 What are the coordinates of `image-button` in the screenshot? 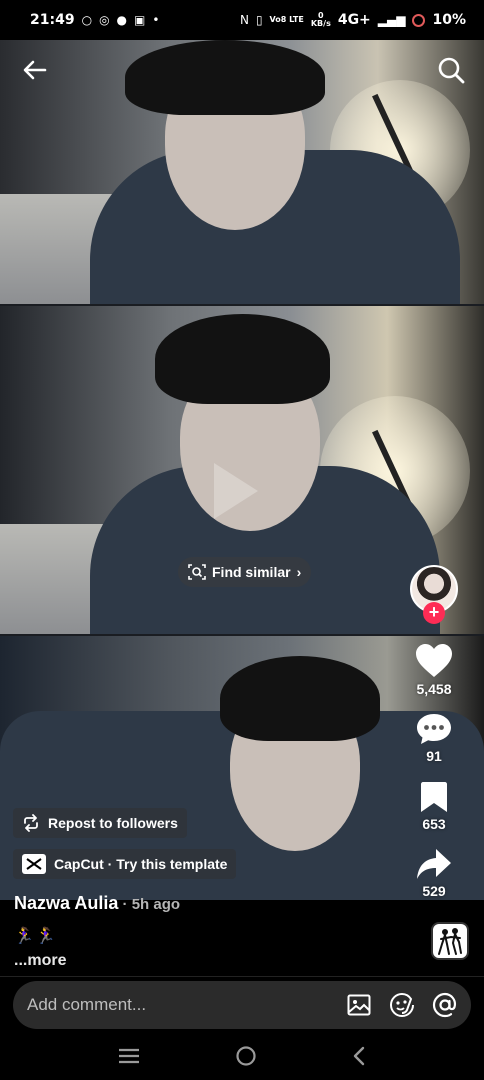 It's located at (359, 1005).